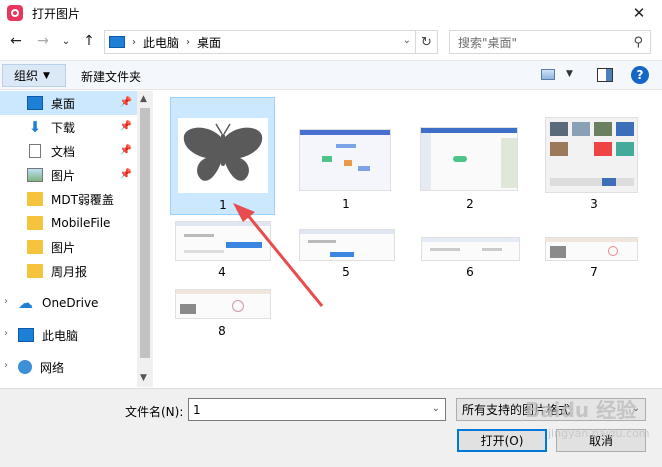  What do you see at coordinates (82, 199) in the screenshot?
I see `sidebar-item-label: MDT弱覆盖` at bounding box center [82, 199].